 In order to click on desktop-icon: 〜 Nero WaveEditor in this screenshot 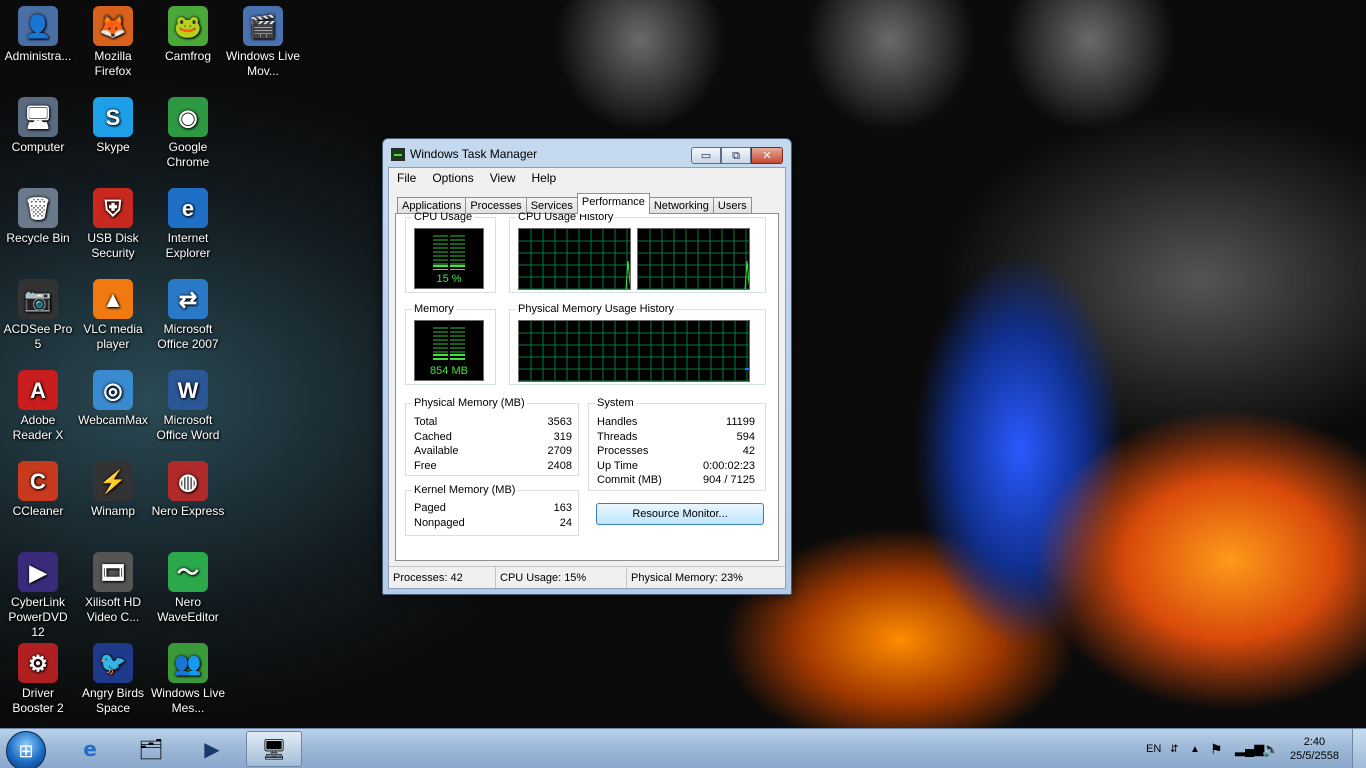, I will do `click(188, 588)`.